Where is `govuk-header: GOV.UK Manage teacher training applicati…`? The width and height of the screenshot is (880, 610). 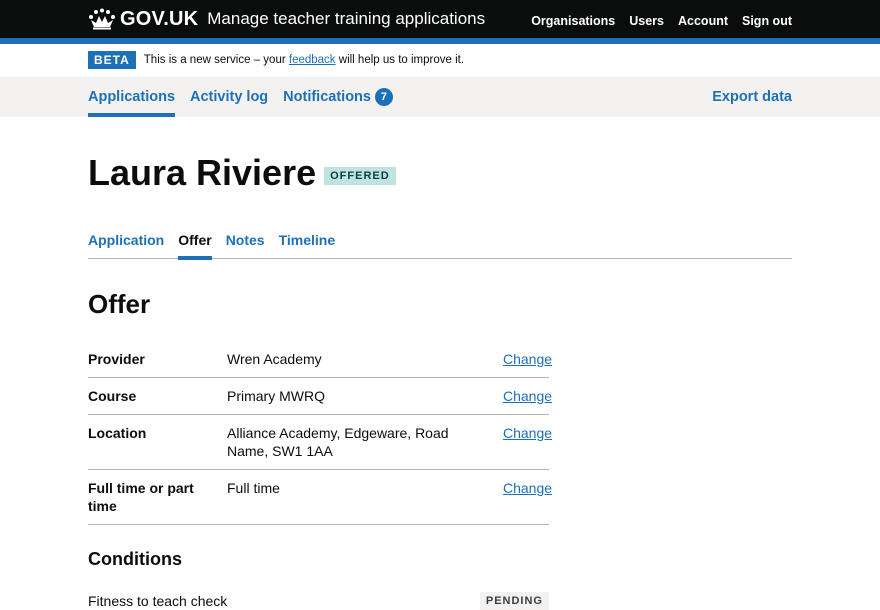
govuk-header: GOV.UK Manage teacher training applicati… is located at coordinates (440, 22).